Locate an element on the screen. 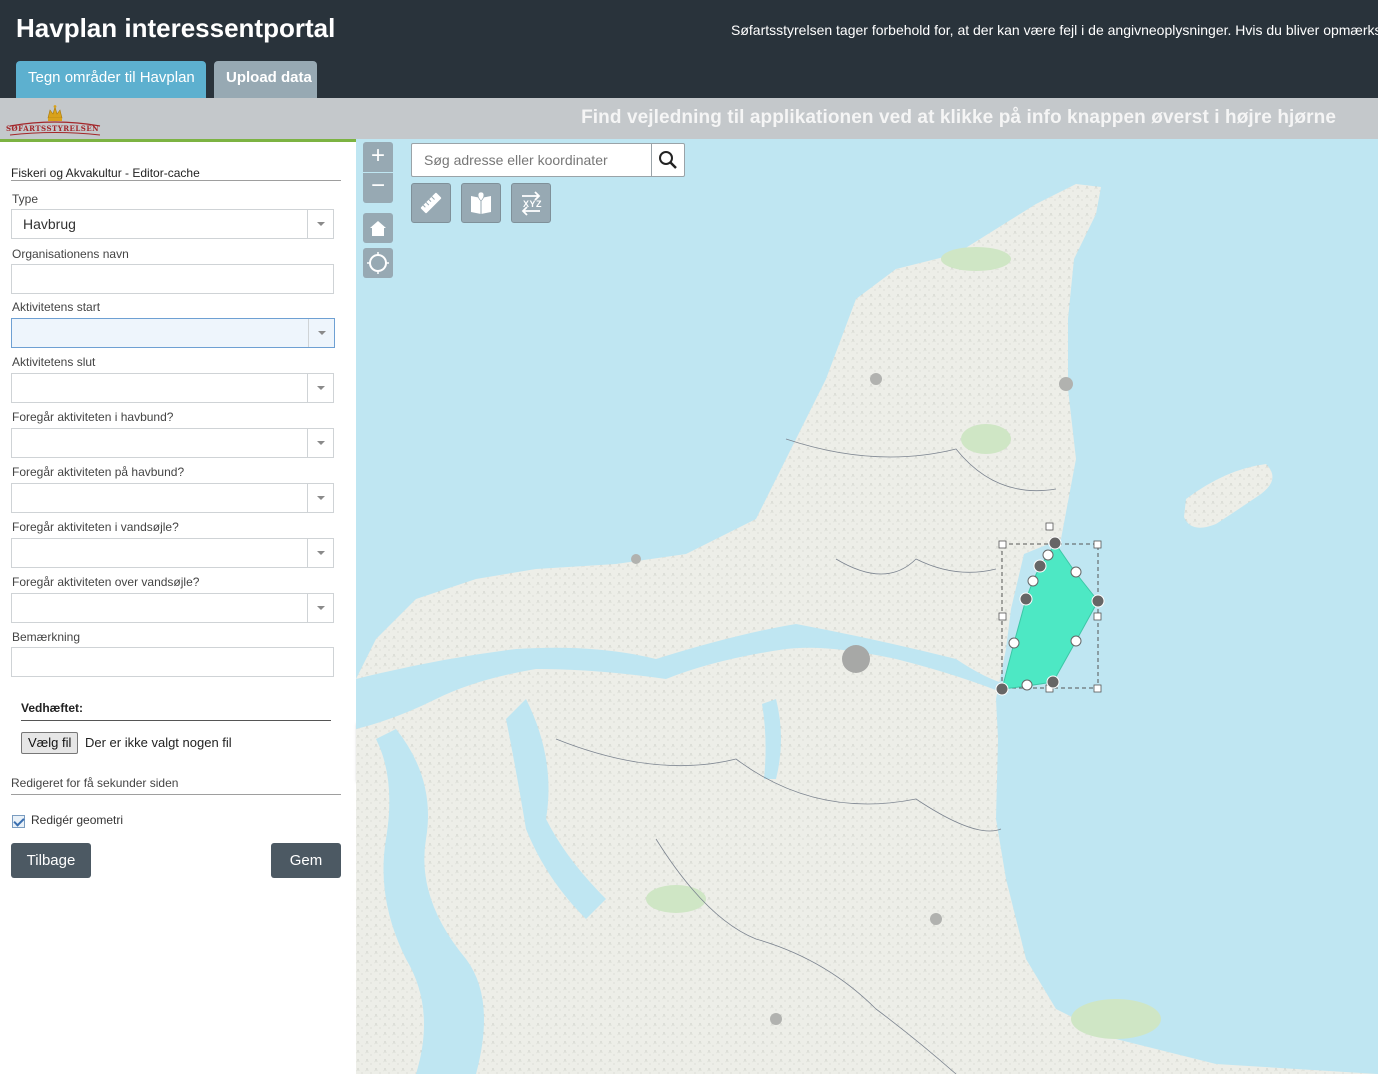 This screenshot has width=1378, height=1074. tab-draw-areas: Tegn områder til Havplan is located at coordinates (111, 79).